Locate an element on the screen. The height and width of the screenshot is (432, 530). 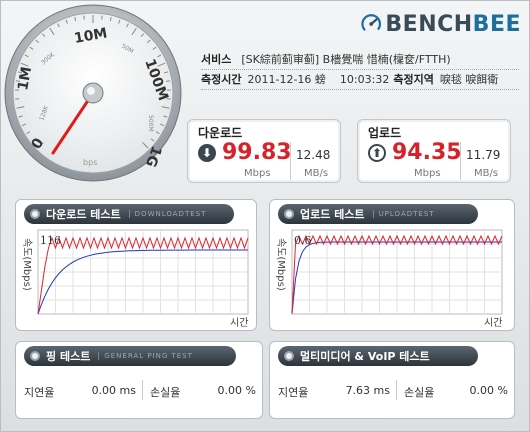
download-result-box: 다운로드 ⬇ 99.83 12.48 Mbps MB/s is located at coordinates (264, 151).